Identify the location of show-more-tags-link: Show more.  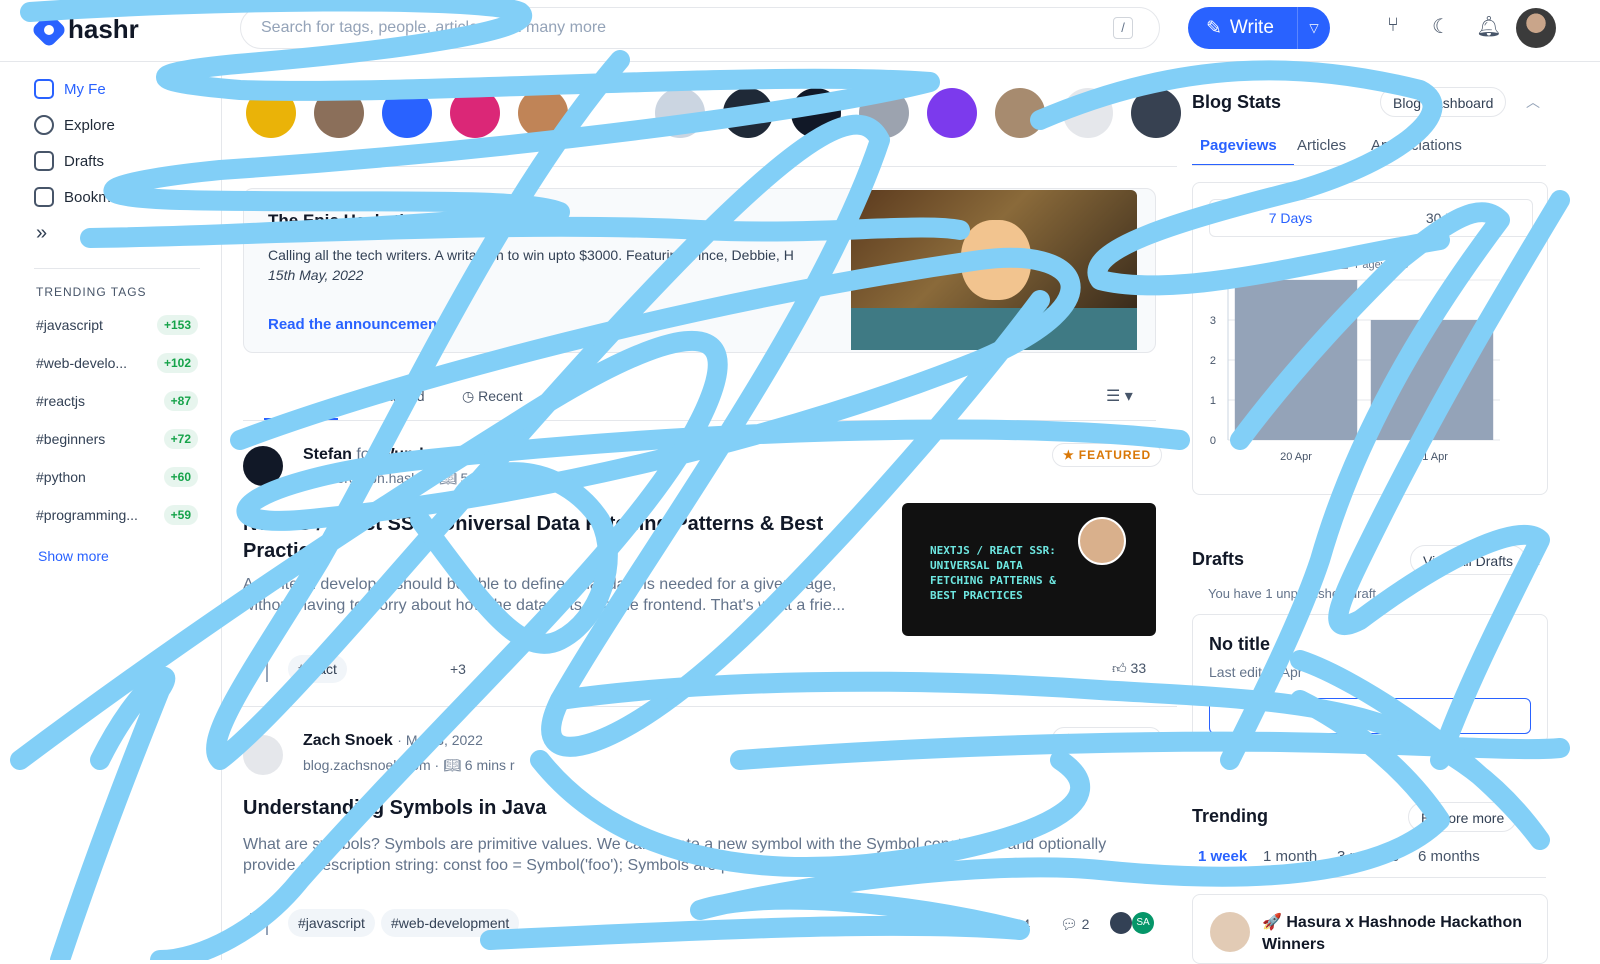
(73, 556).